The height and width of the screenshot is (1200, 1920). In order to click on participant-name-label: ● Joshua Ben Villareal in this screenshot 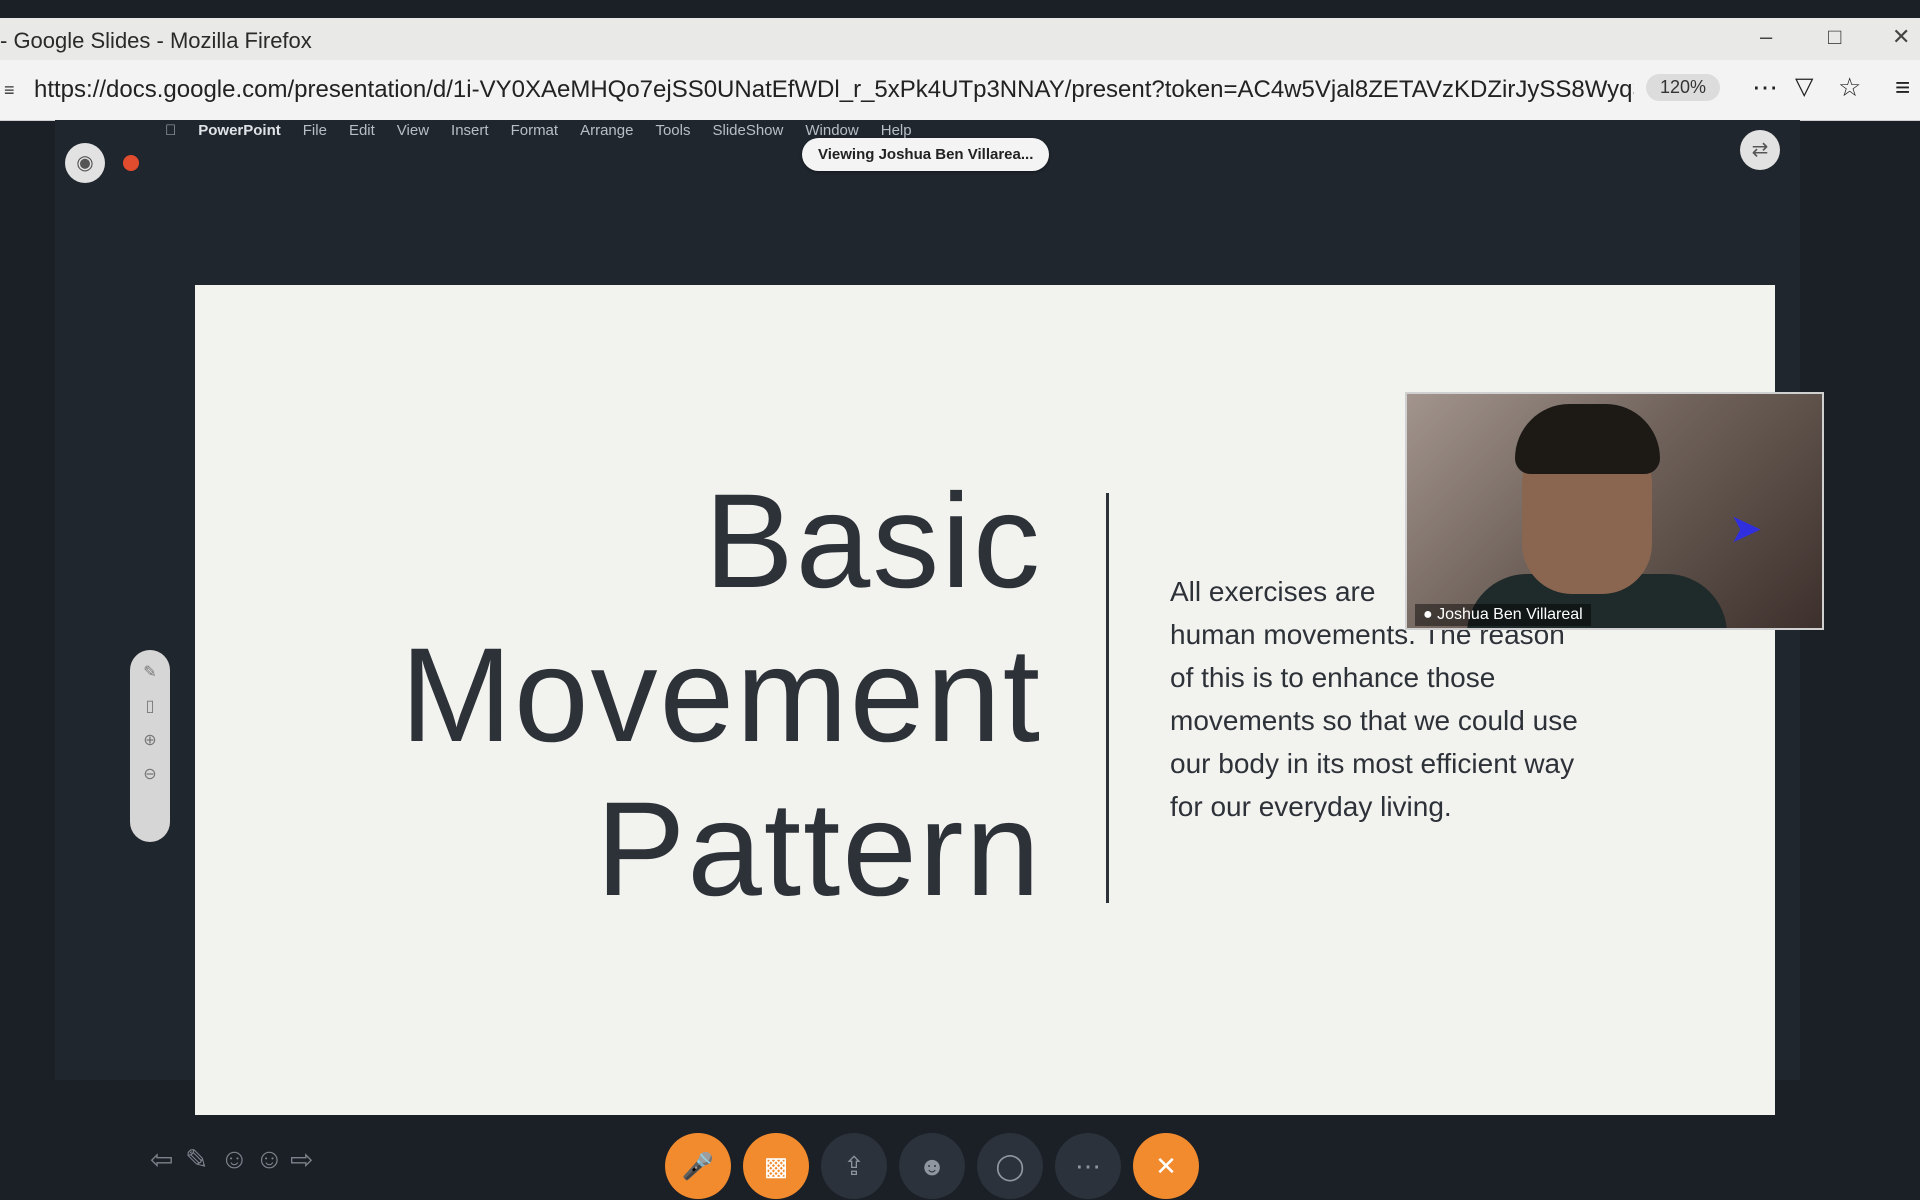, I will do `click(1503, 615)`.